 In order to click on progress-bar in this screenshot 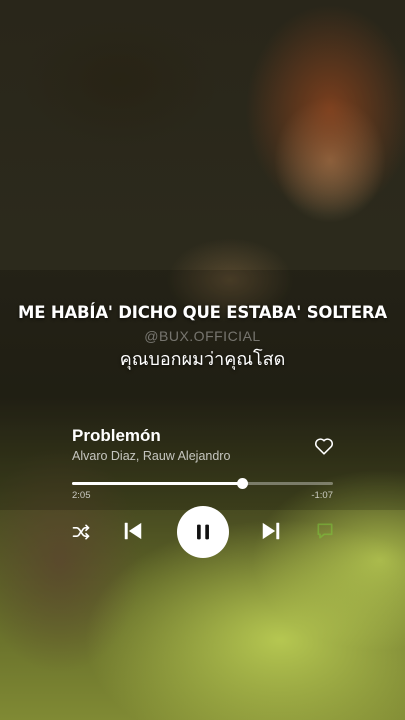, I will do `click(202, 483)`.